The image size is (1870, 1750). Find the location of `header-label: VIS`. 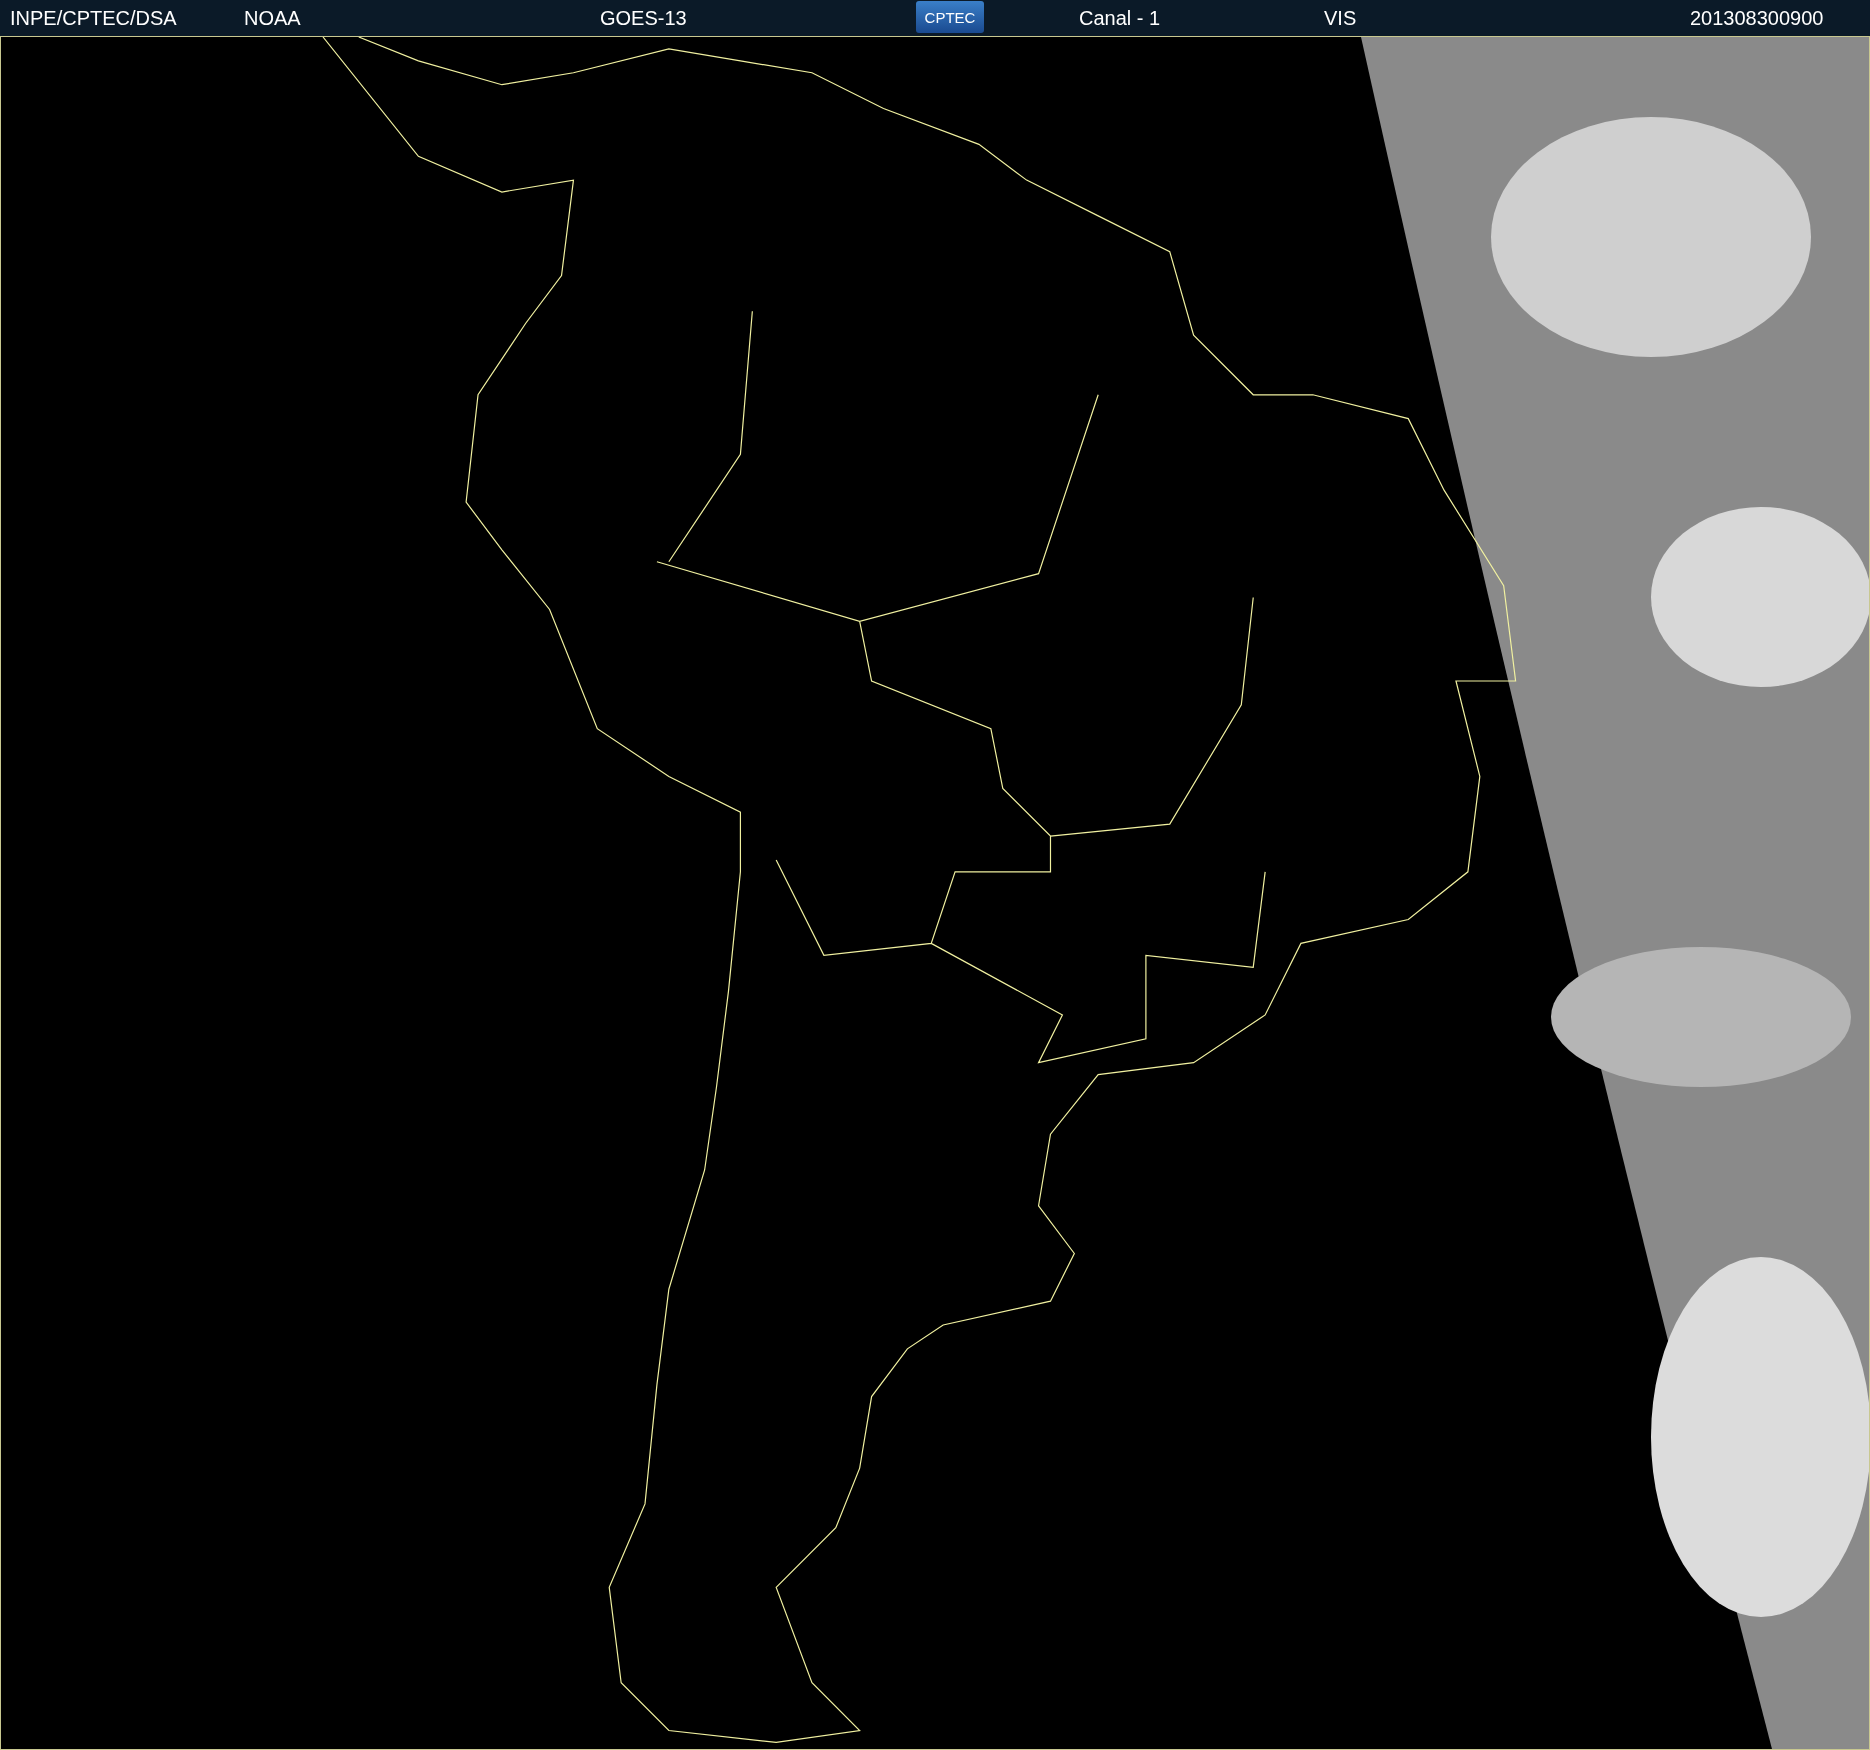

header-label: VIS is located at coordinates (1340, 18).